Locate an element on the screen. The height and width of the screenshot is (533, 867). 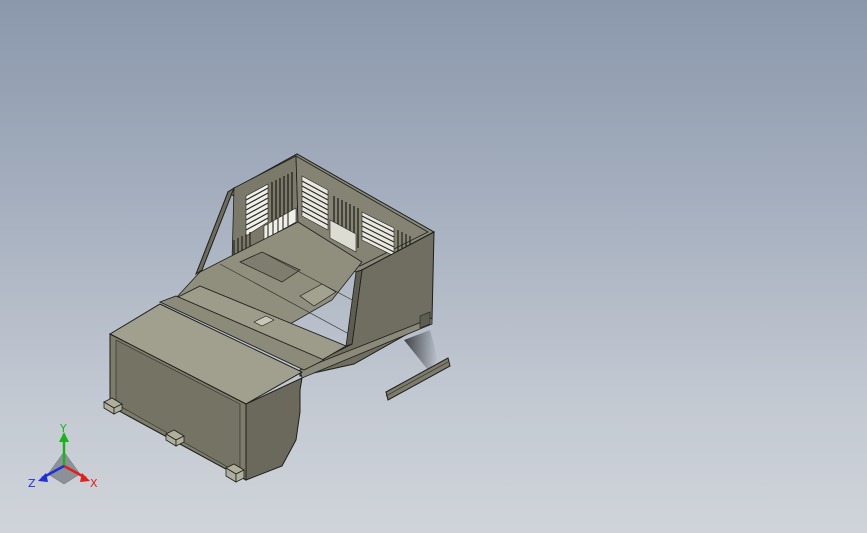
x-axis-label: X is located at coordinates (94, 483).